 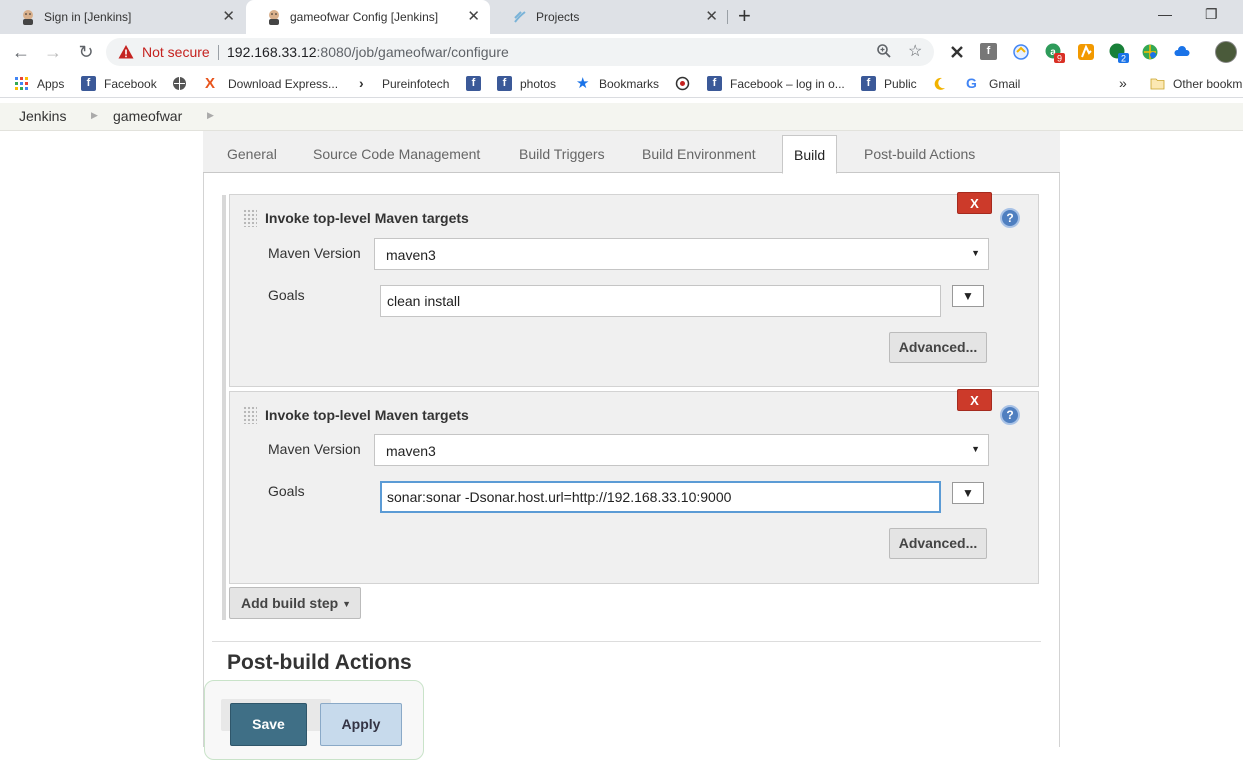 What do you see at coordinates (361, 83) in the screenshot?
I see `pureinfotech-icon: ›` at bounding box center [361, 83].